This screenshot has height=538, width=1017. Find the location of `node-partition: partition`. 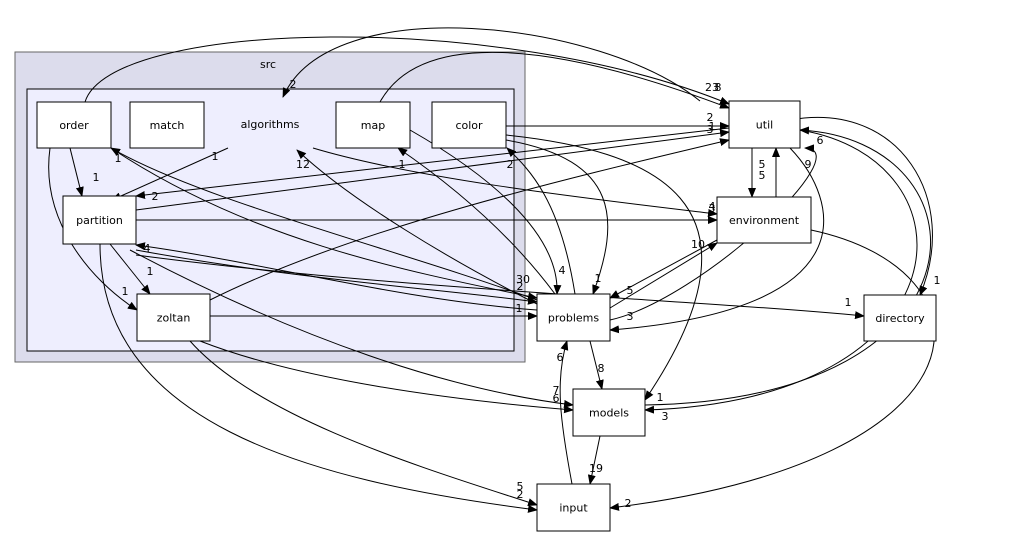

node-partition: partition is located at coordinates (99, 220).